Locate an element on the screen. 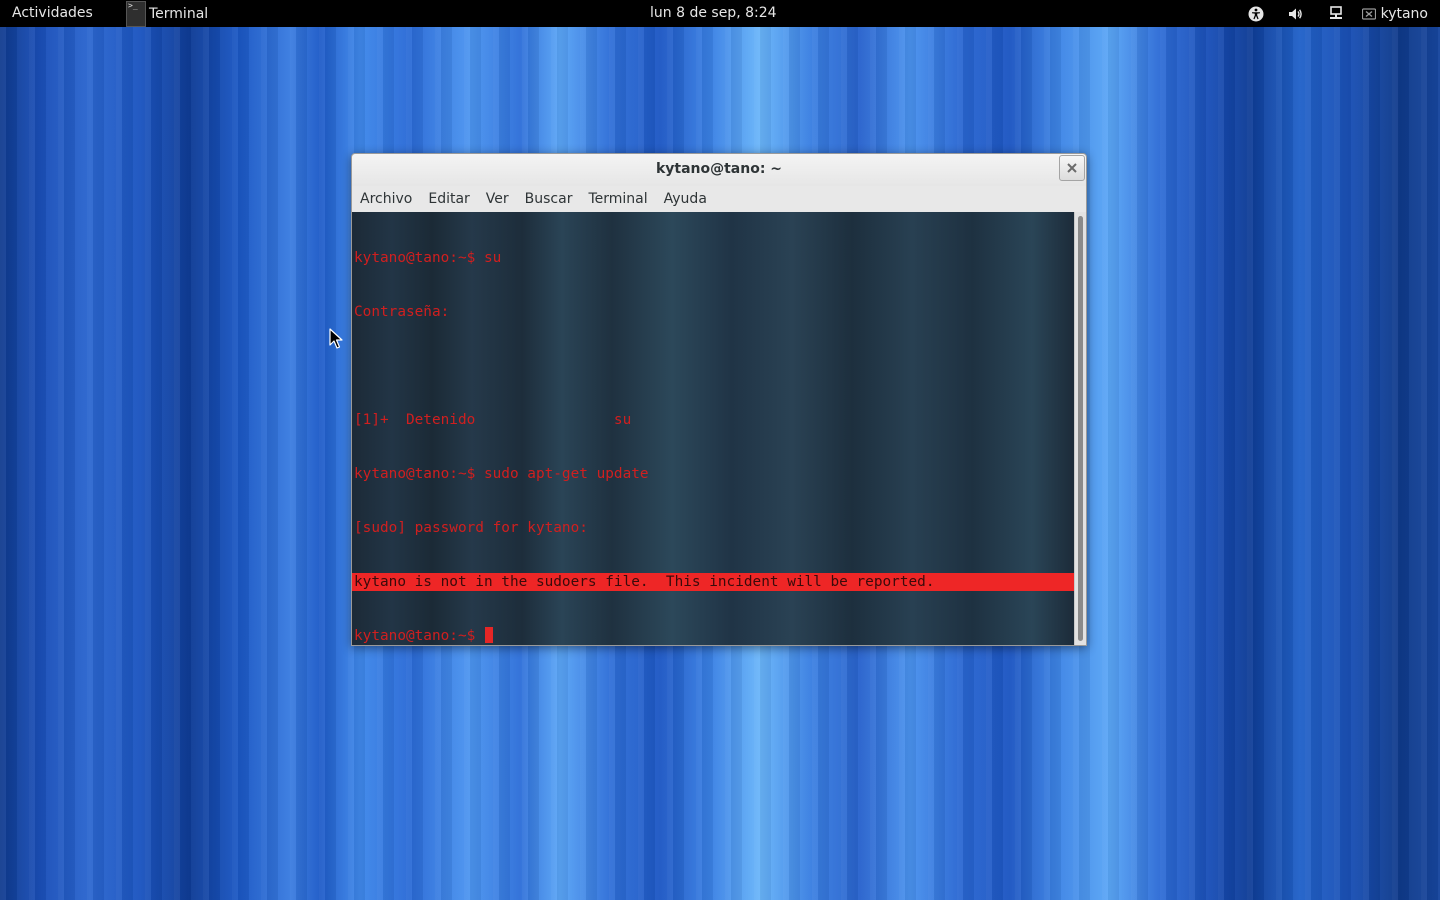 The height and width of the screenshot is (900, 1440). terminal-scrollbar is located at coordinates (1080, 428).